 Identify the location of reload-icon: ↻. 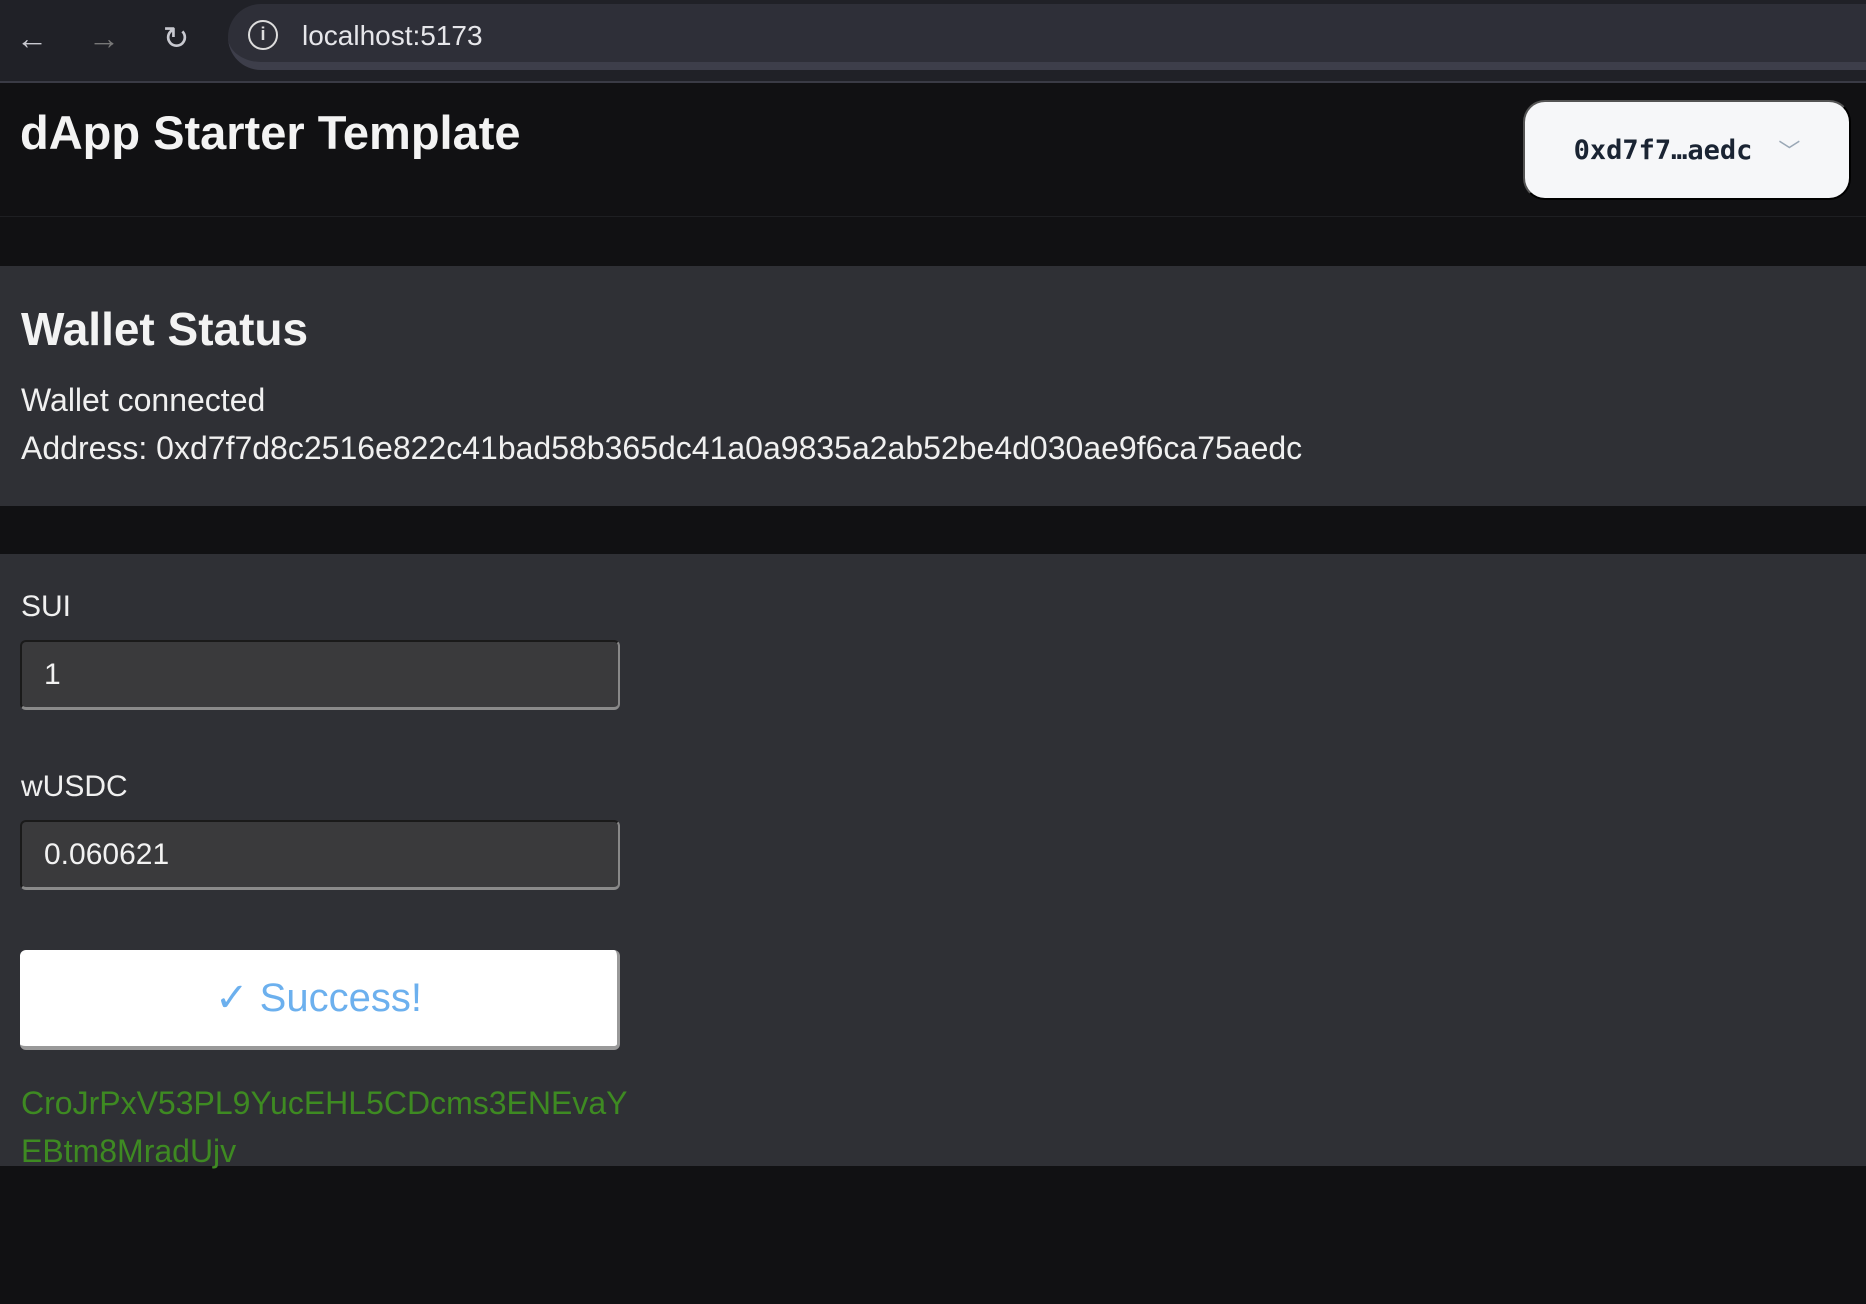
(176, 38).